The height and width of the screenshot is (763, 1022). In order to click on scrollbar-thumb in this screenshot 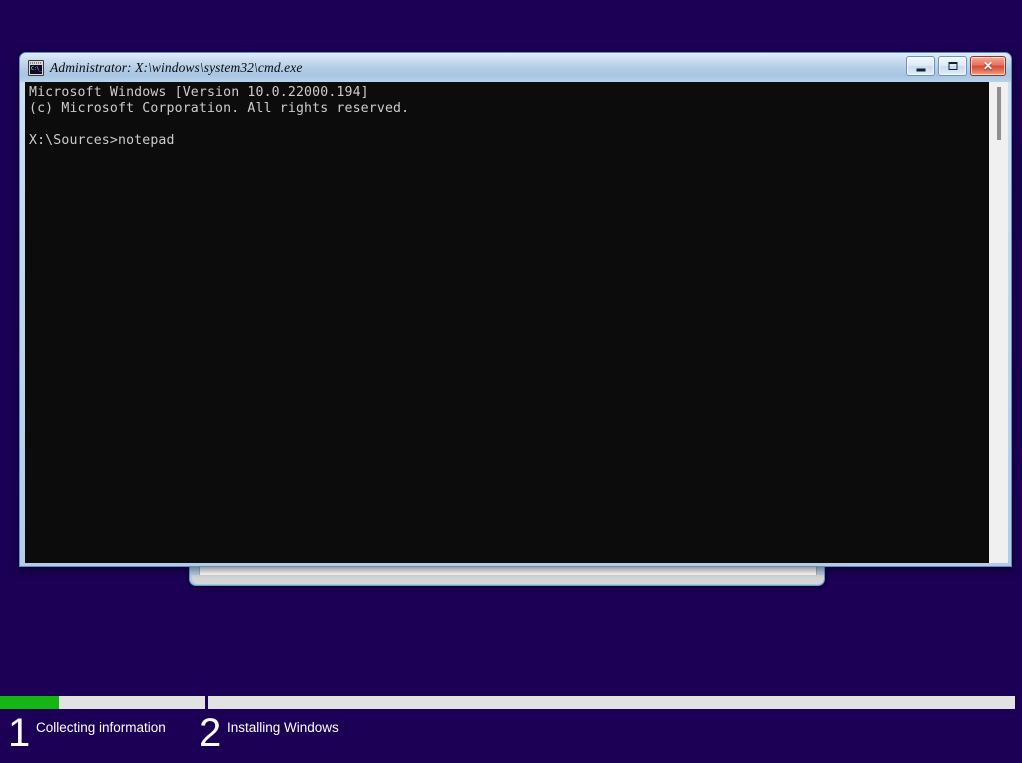, I will do `click(999, 113)`.